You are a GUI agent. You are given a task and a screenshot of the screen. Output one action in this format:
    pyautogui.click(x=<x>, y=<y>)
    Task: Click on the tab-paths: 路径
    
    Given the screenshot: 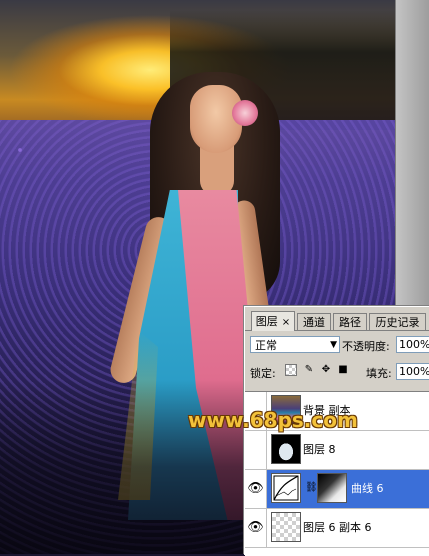 What is the action you would take?
    pyautogui.click(x=350, y=322)
    